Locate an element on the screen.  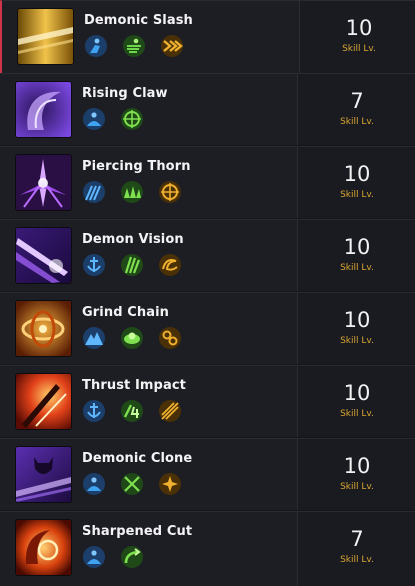
orange-swirl-icon is located at coordinates (170, 265).